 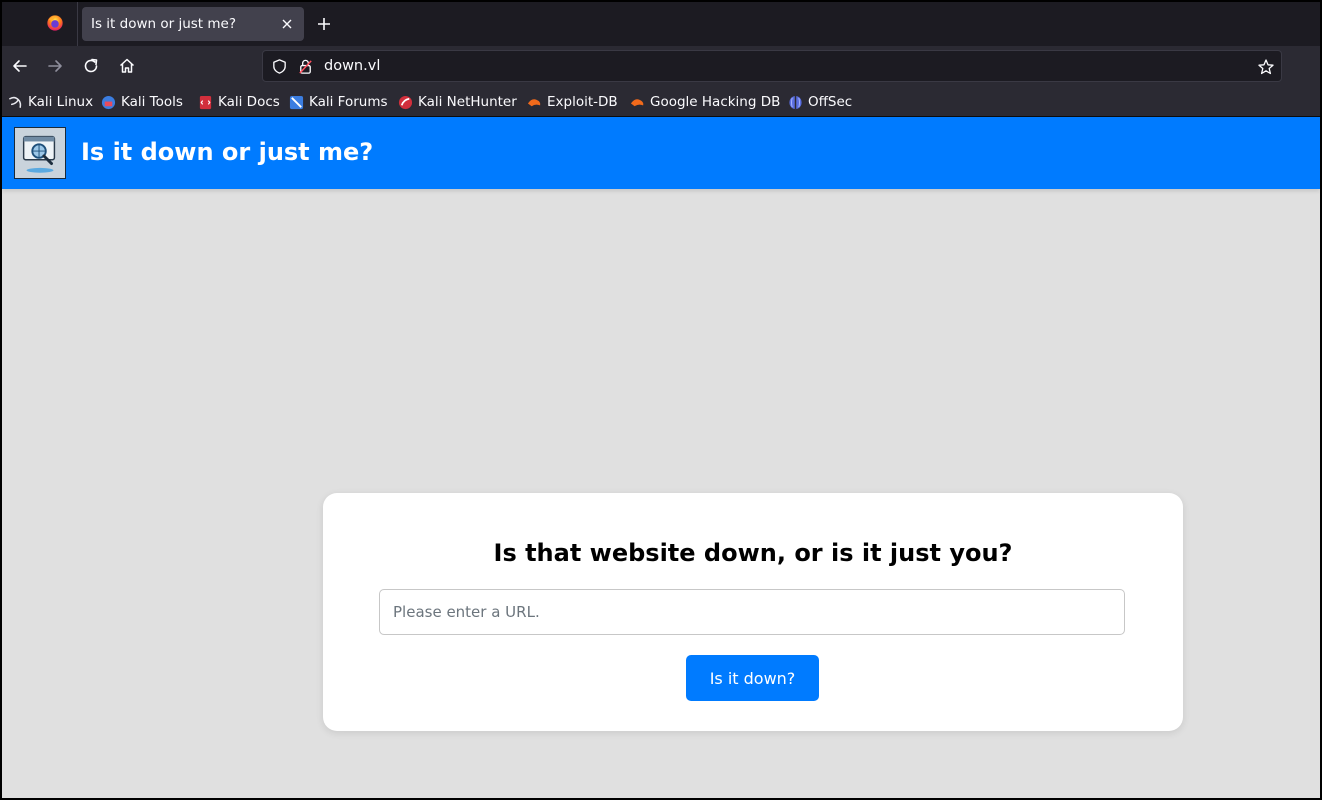 What do you see at coordinates (127, 66) in the screenshot?
I see `home-icon` at bounding box center [127, 66].